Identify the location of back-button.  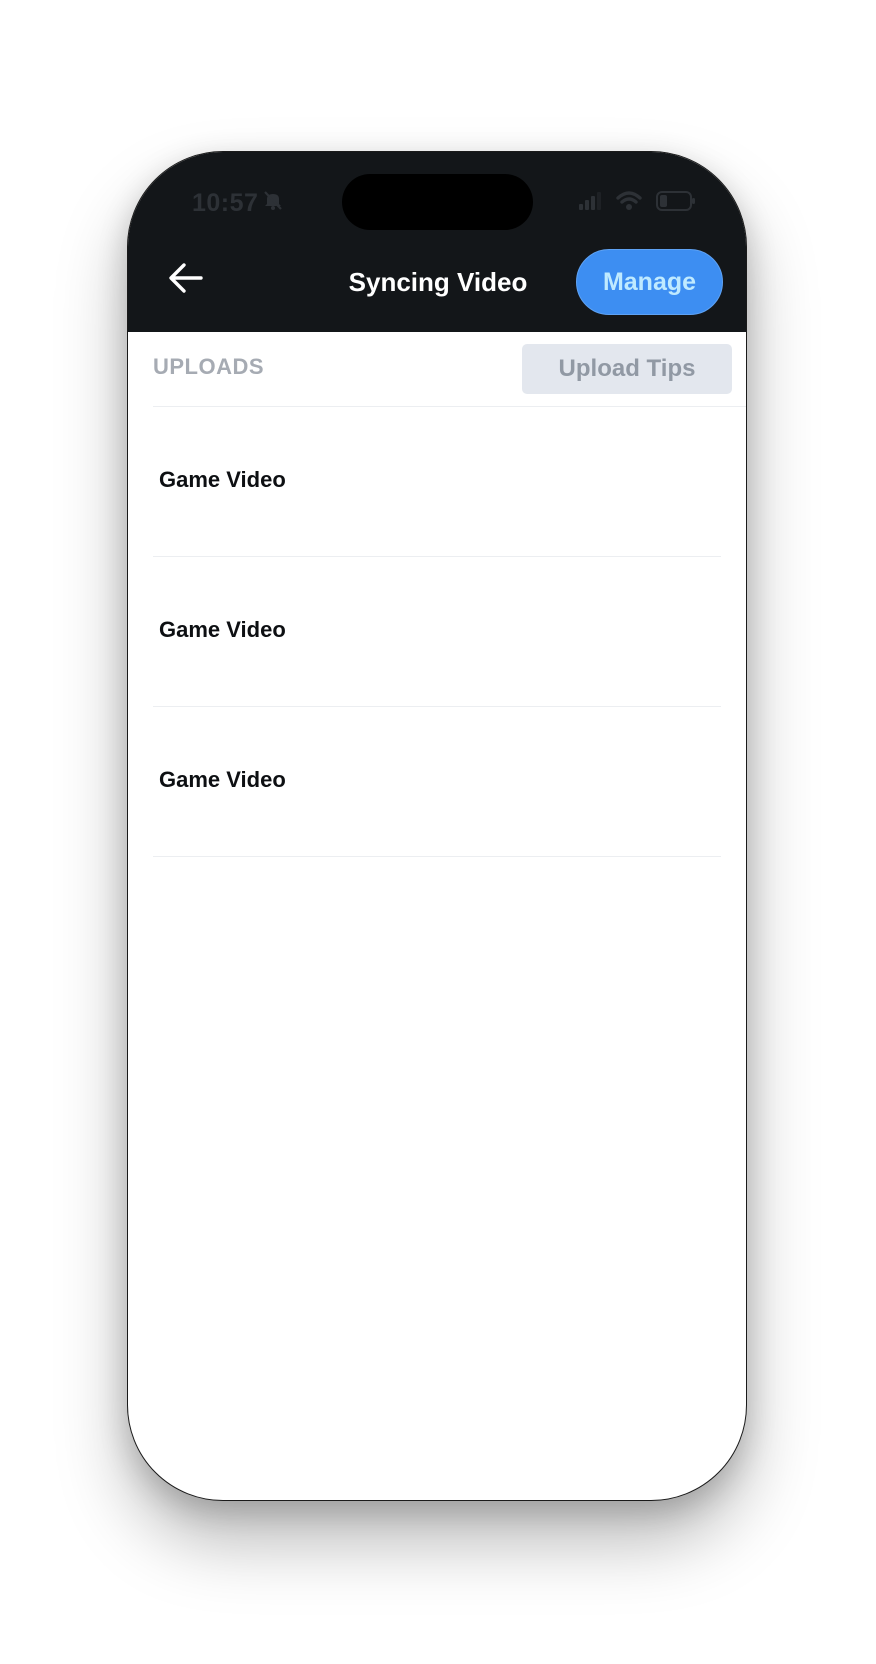
(186, 280).